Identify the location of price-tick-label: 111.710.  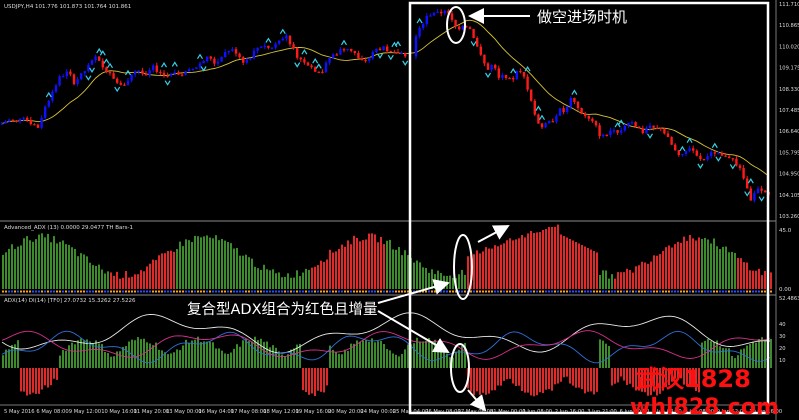
(789, 5).